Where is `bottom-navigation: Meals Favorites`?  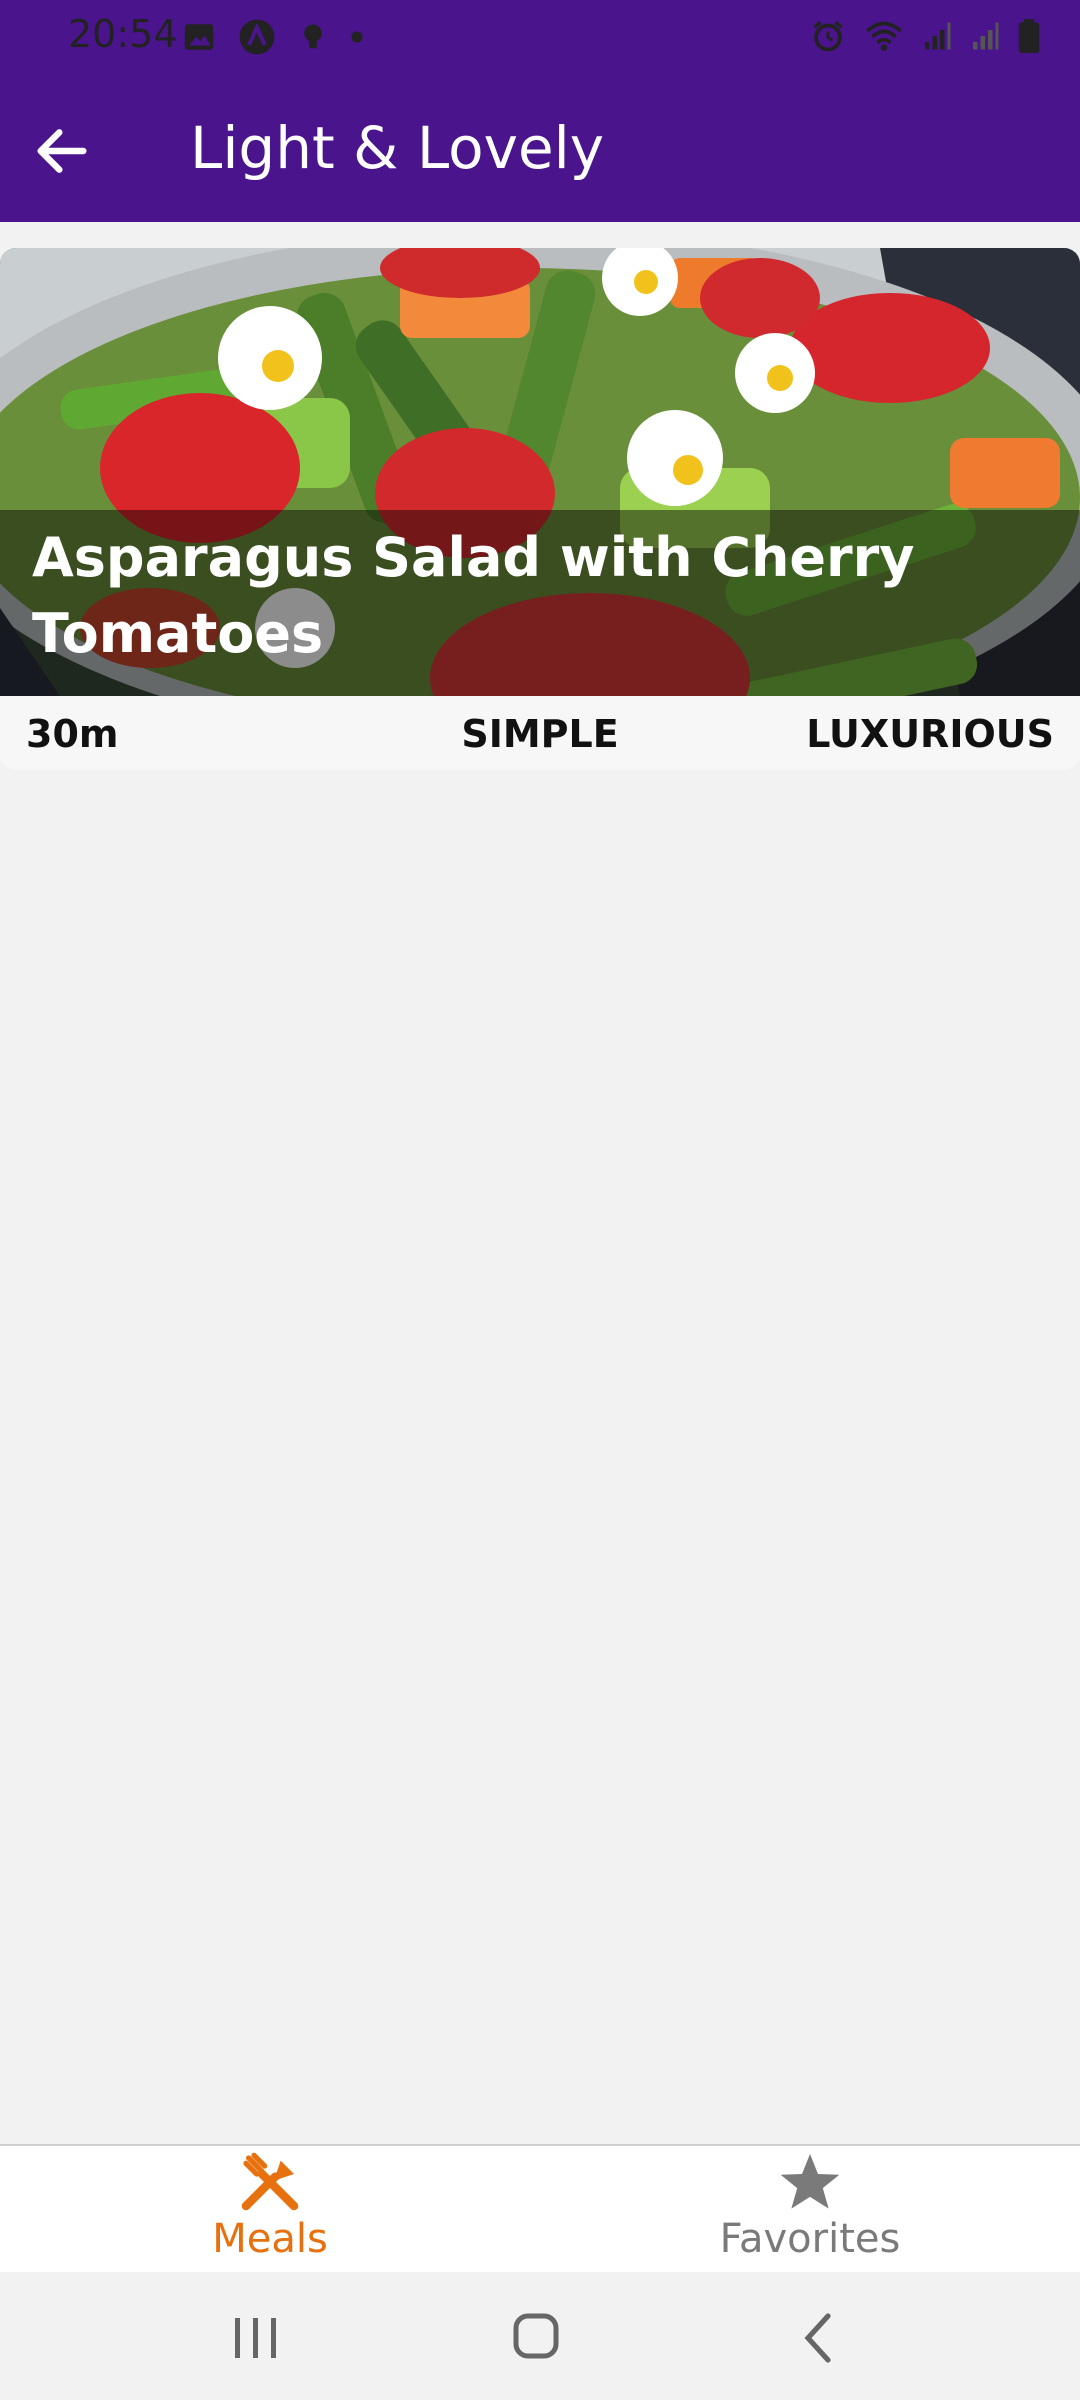
bottom-navigation: Meals Favorites is located at coordinates (540, 2209).